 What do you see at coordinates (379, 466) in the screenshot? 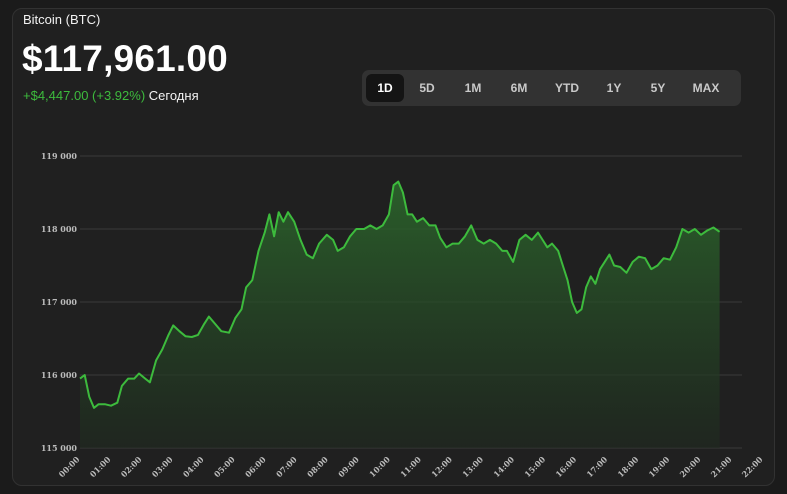
I see `x-tick-label: 10:00` at bounding box center [379, 466].